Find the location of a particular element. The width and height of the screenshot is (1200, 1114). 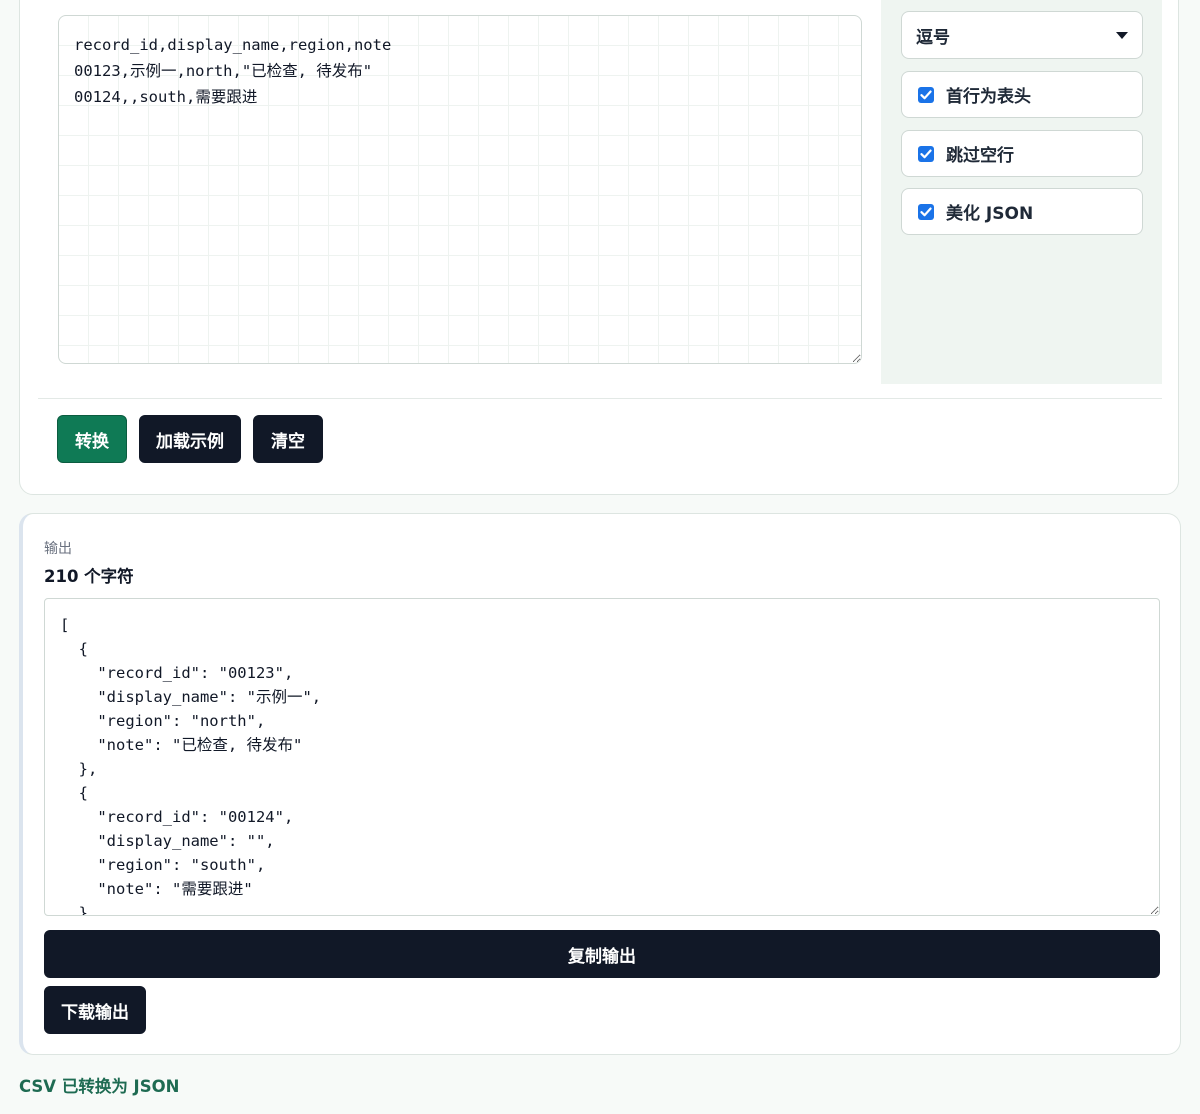

divider is located at coordinates (600, 398).